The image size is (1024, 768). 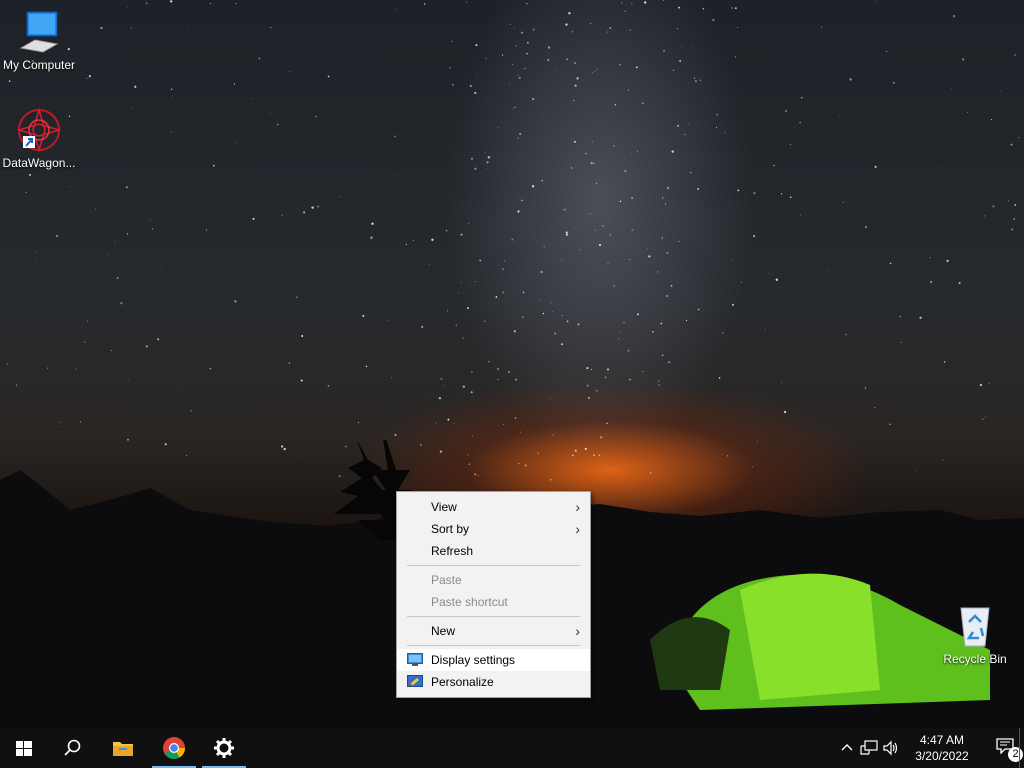 What do you see at coordinates (39, 65) in the screenshot?
I see `desktop-icon-label: My Computer` at bounding box center [39, 65].